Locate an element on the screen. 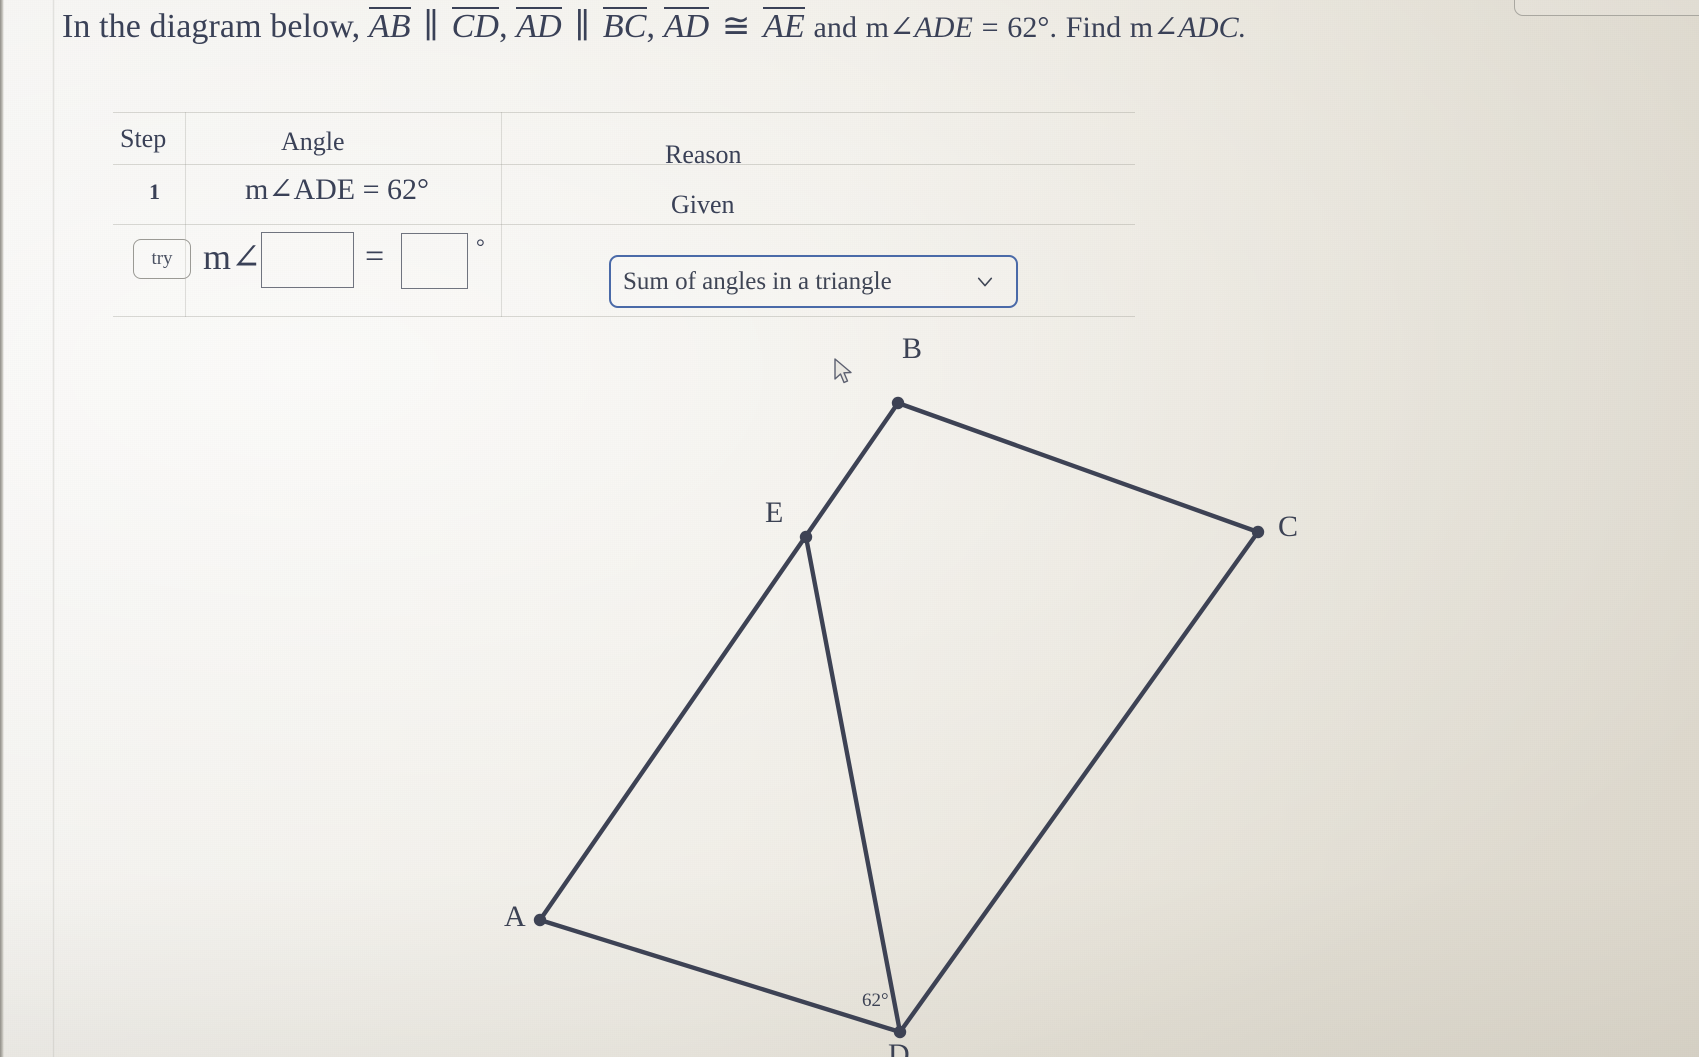 The image size is (1699, 1057). angle-measure-label-62: 62° is located at coordinates (875, 1000).